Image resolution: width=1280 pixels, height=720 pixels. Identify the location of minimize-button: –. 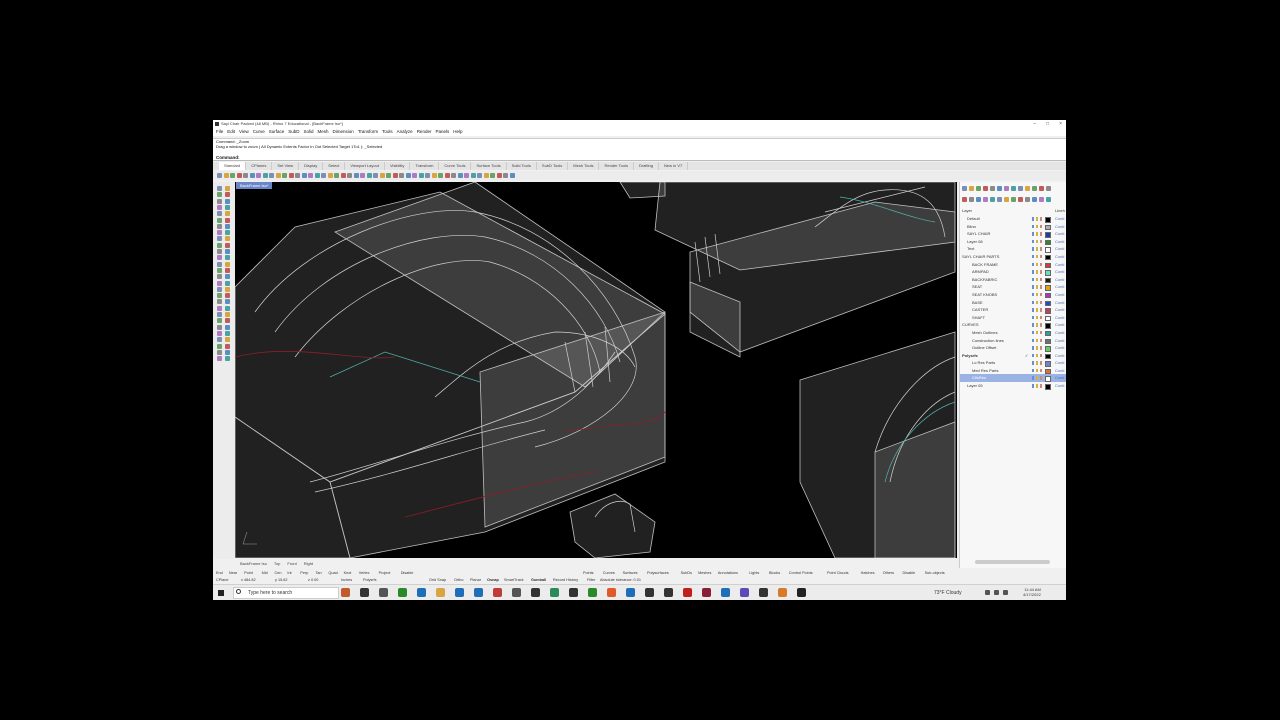
(1034, 124).